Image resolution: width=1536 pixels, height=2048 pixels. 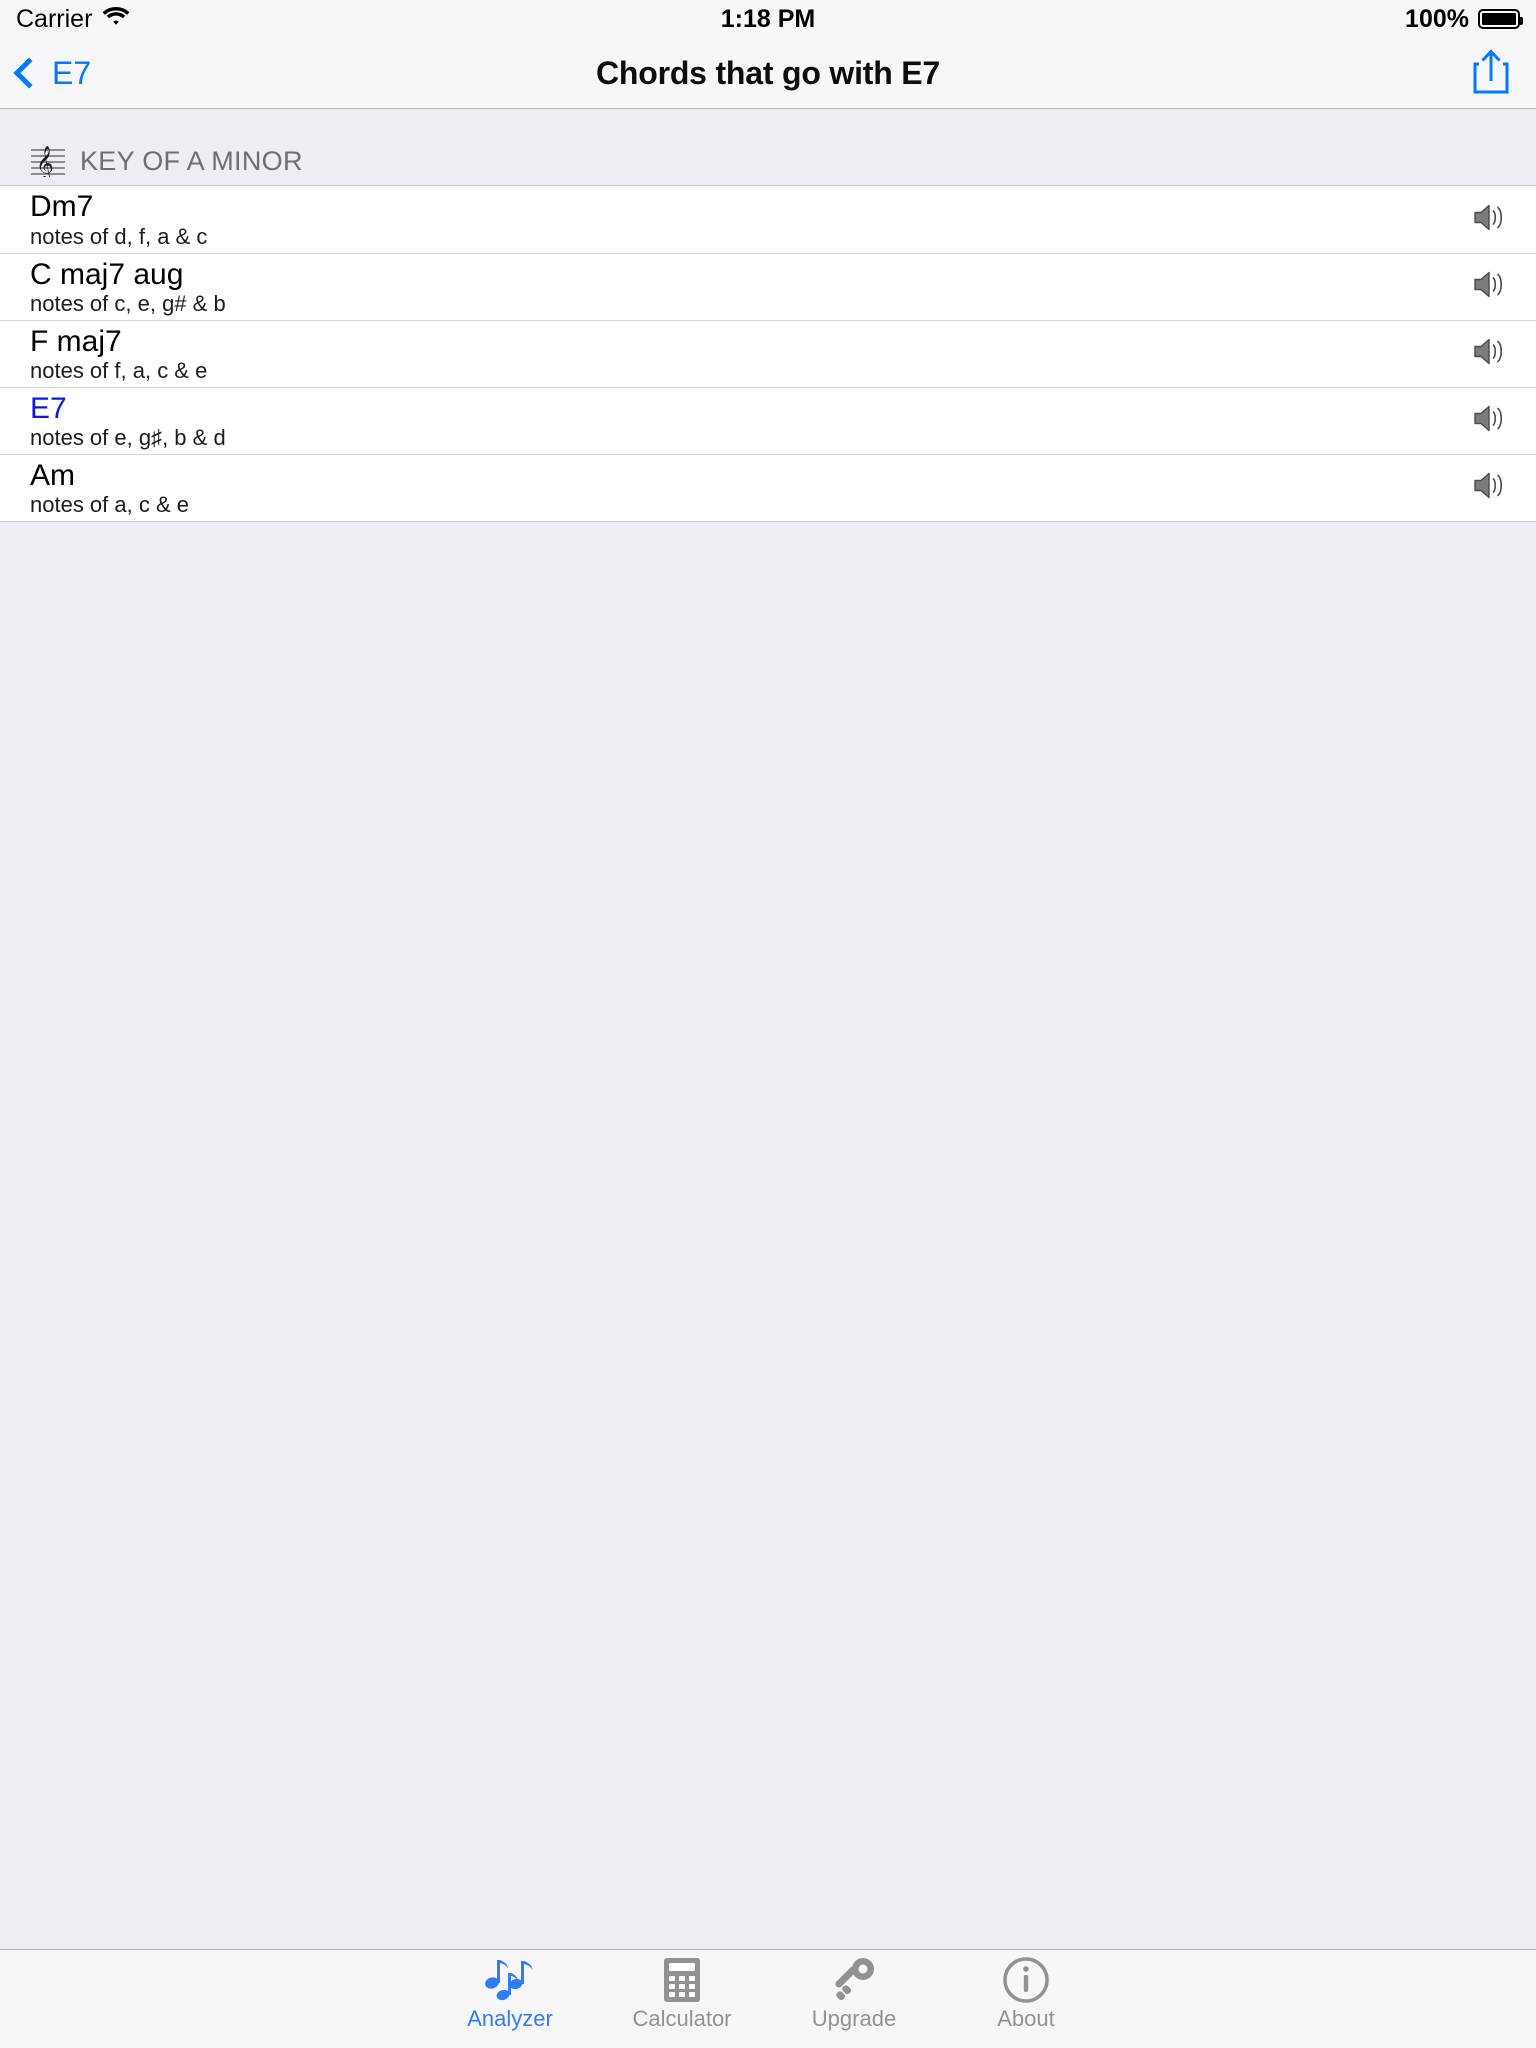 What do you see at coordinates (62, 207) in the screenshot?
I see `chord-name: Dm7` at bounding box center [62, 207].